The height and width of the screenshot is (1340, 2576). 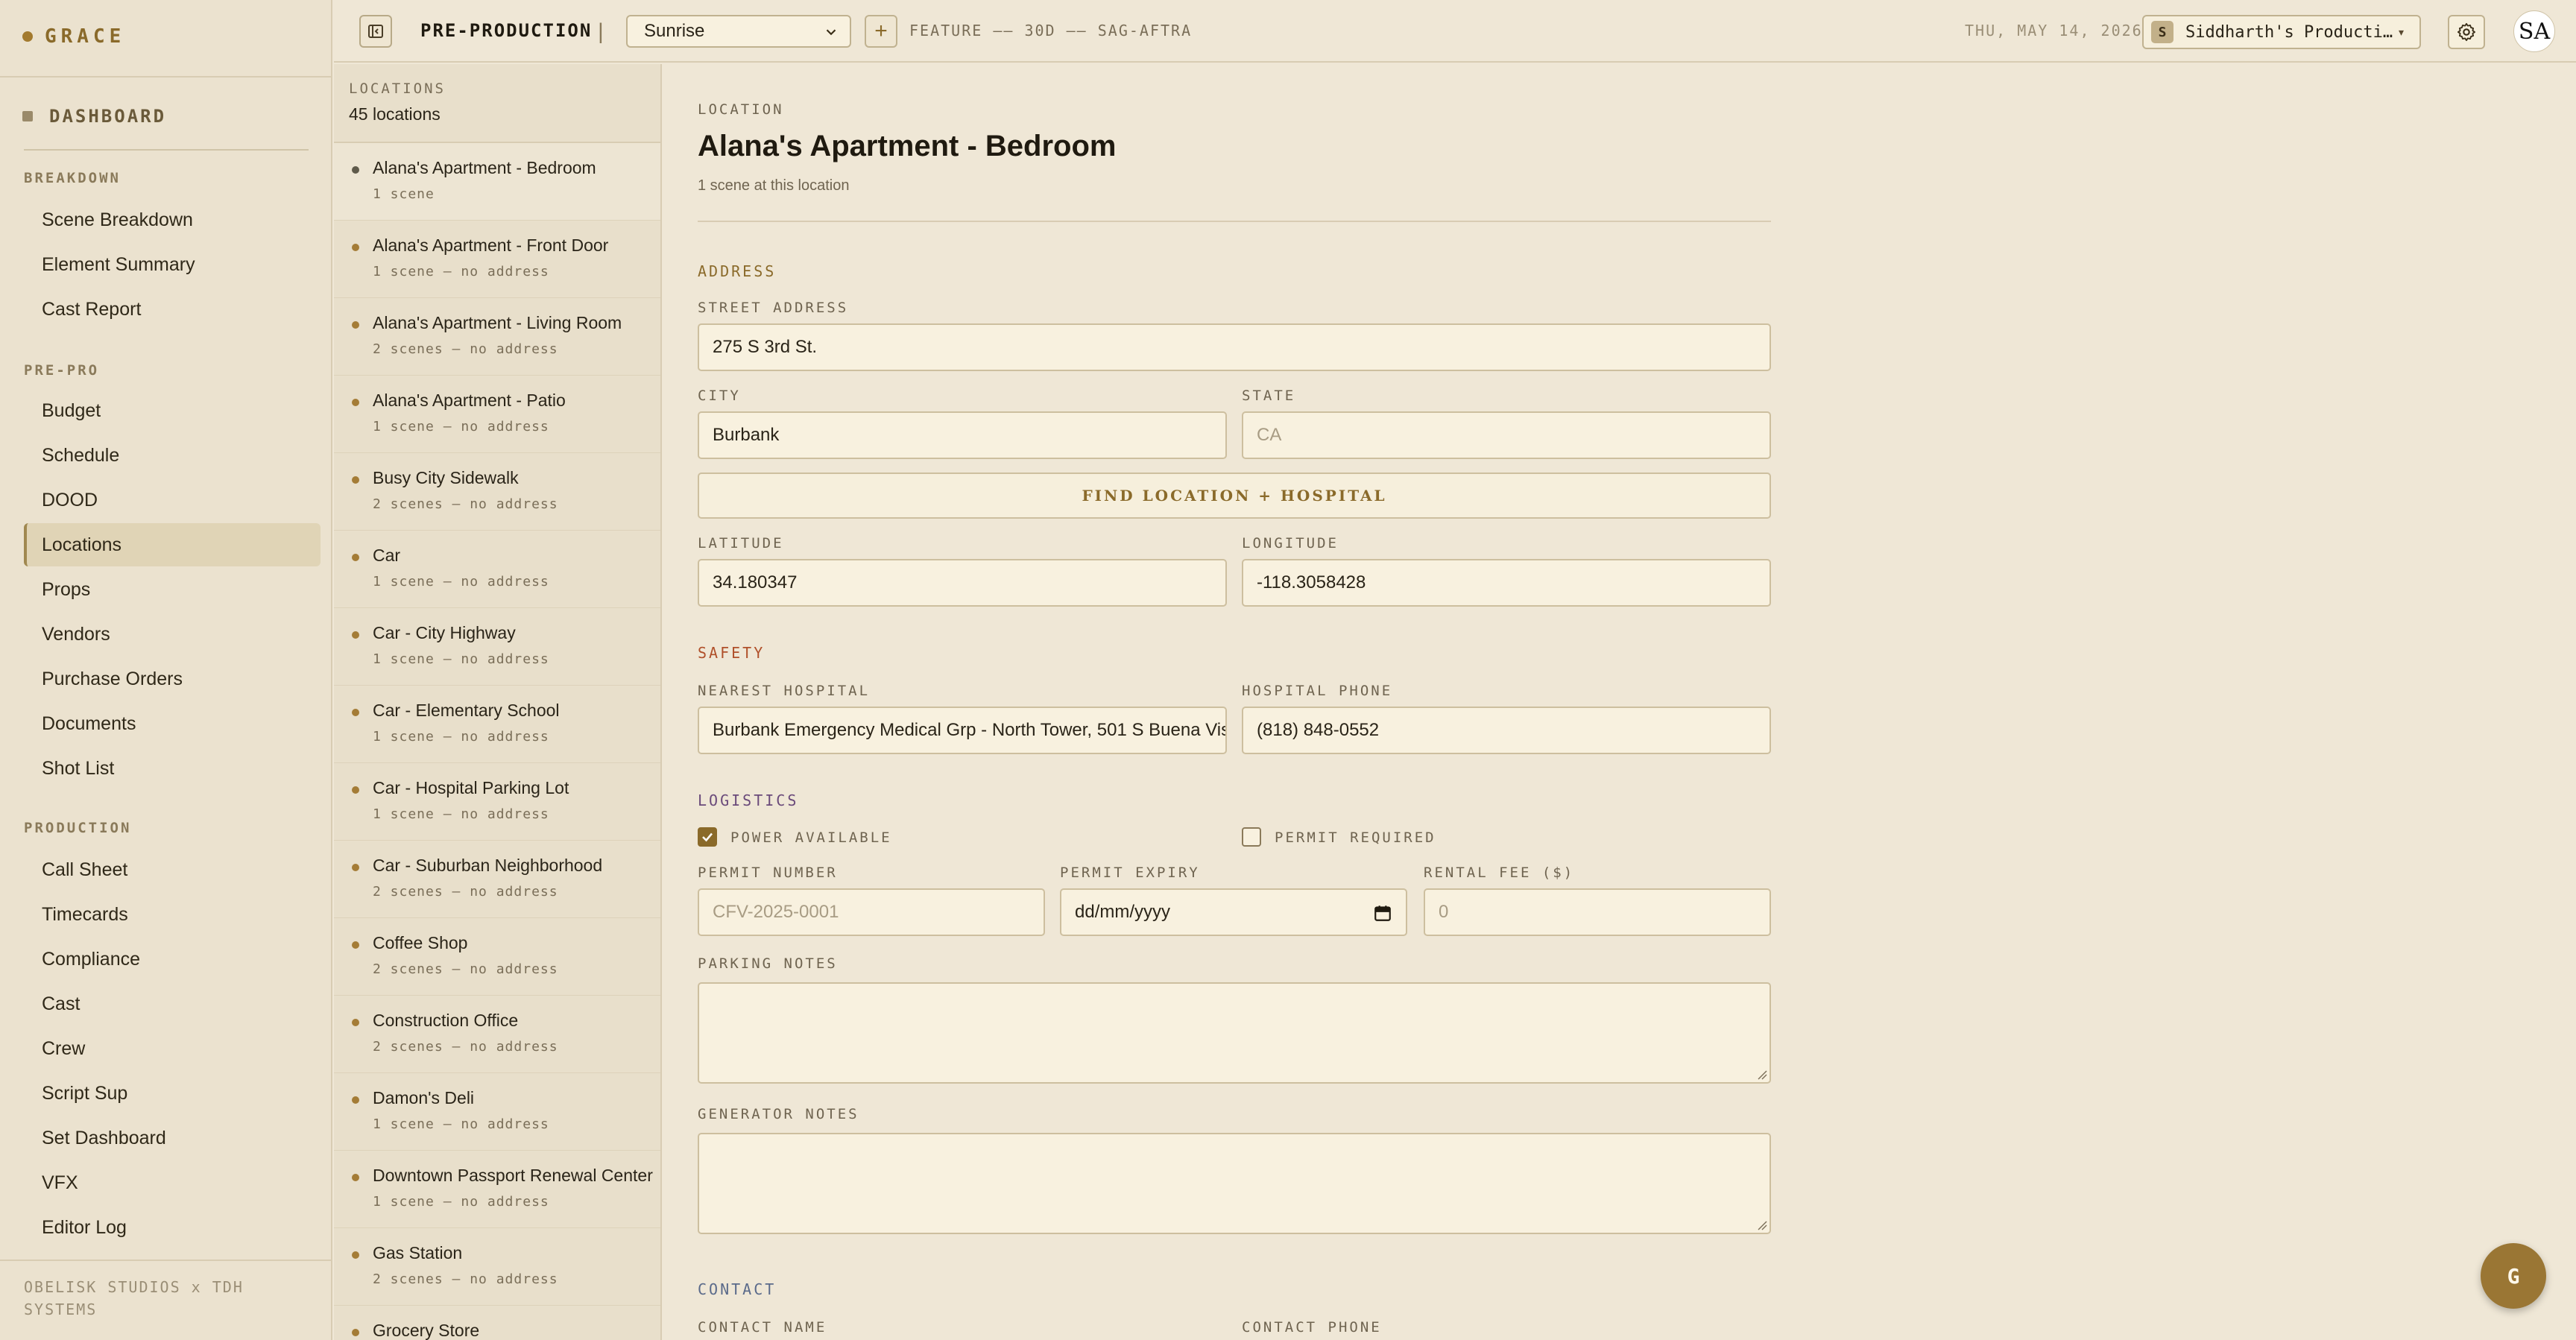 I want to click on location-name: Construction Office, so click(x=446, y=1020).